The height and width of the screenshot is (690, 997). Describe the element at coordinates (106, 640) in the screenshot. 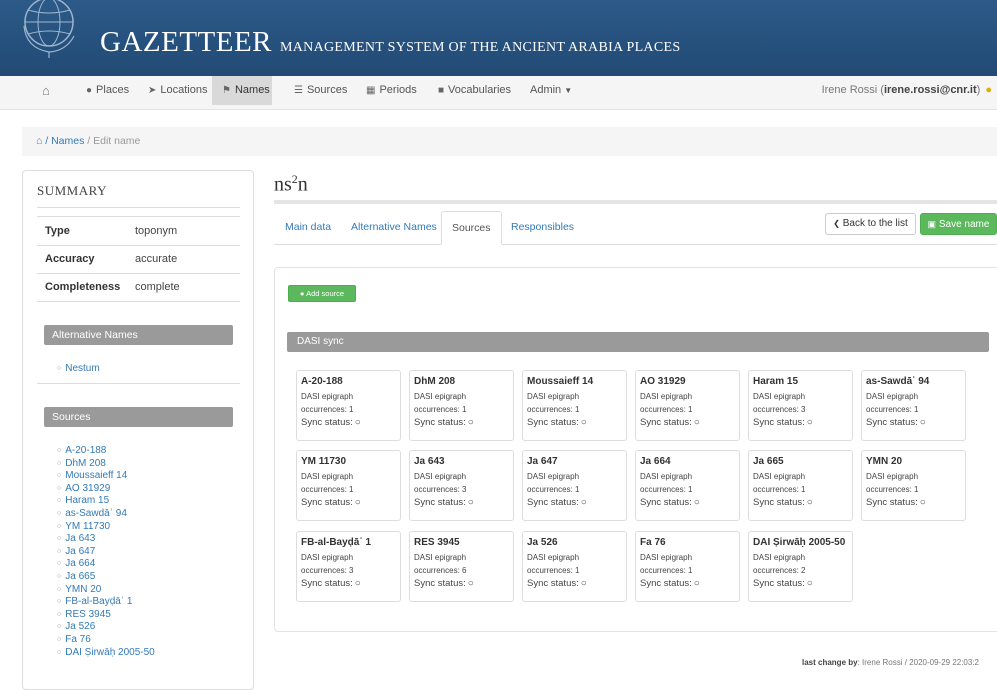

I see `source-link: Fa 76` at that location.